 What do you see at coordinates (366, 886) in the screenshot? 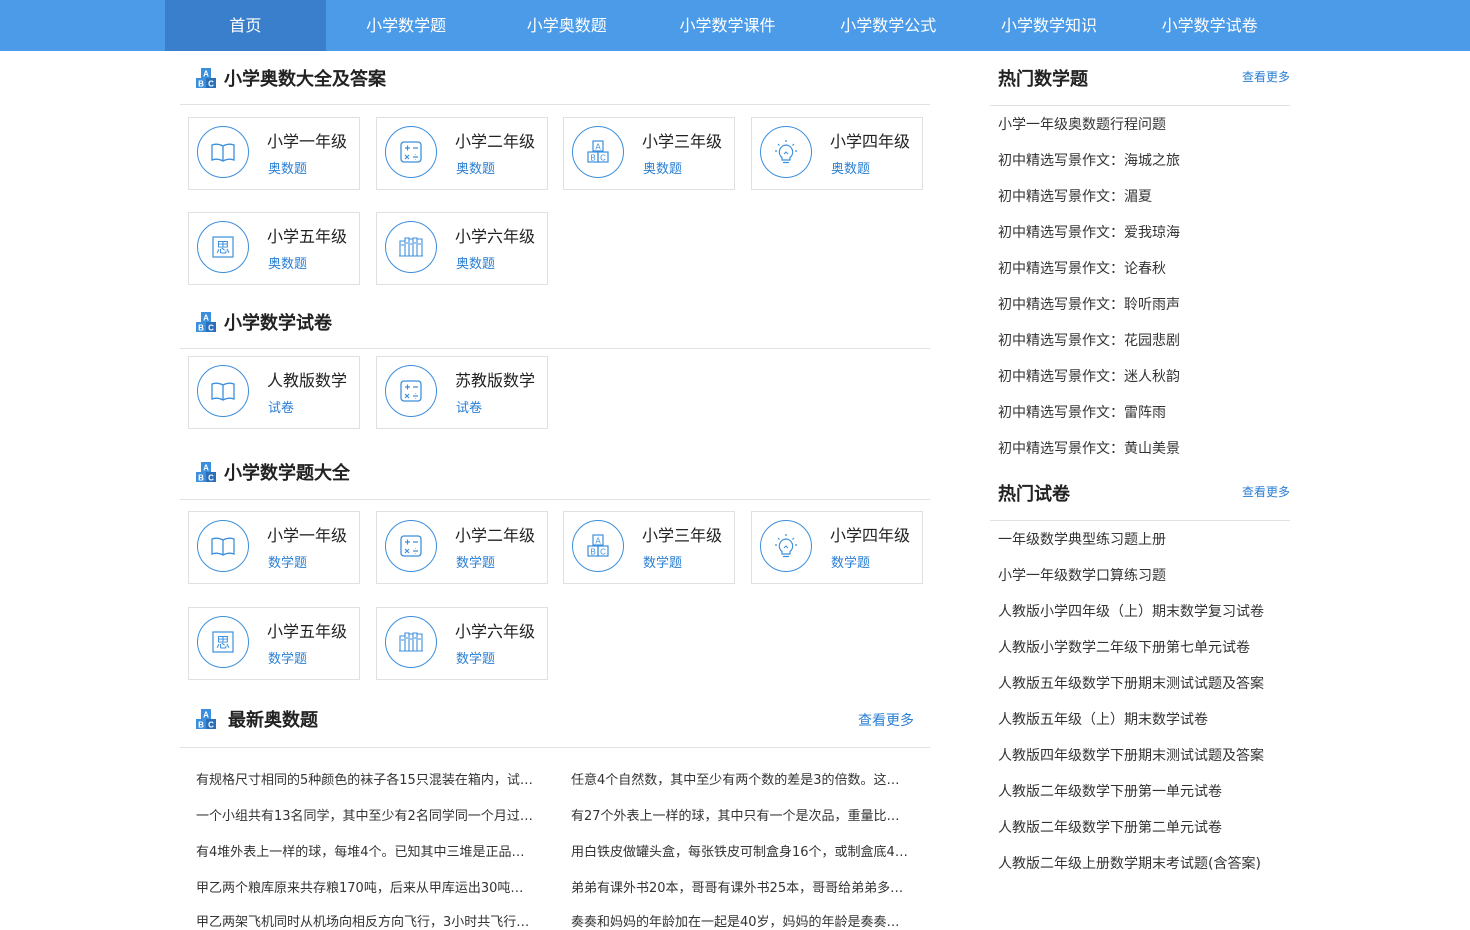
I see `list-item: 甲乙两个粮库原来共存粮170吨，后来从甲库运出30吨，乙库运进` at bounding box center [366, 886].